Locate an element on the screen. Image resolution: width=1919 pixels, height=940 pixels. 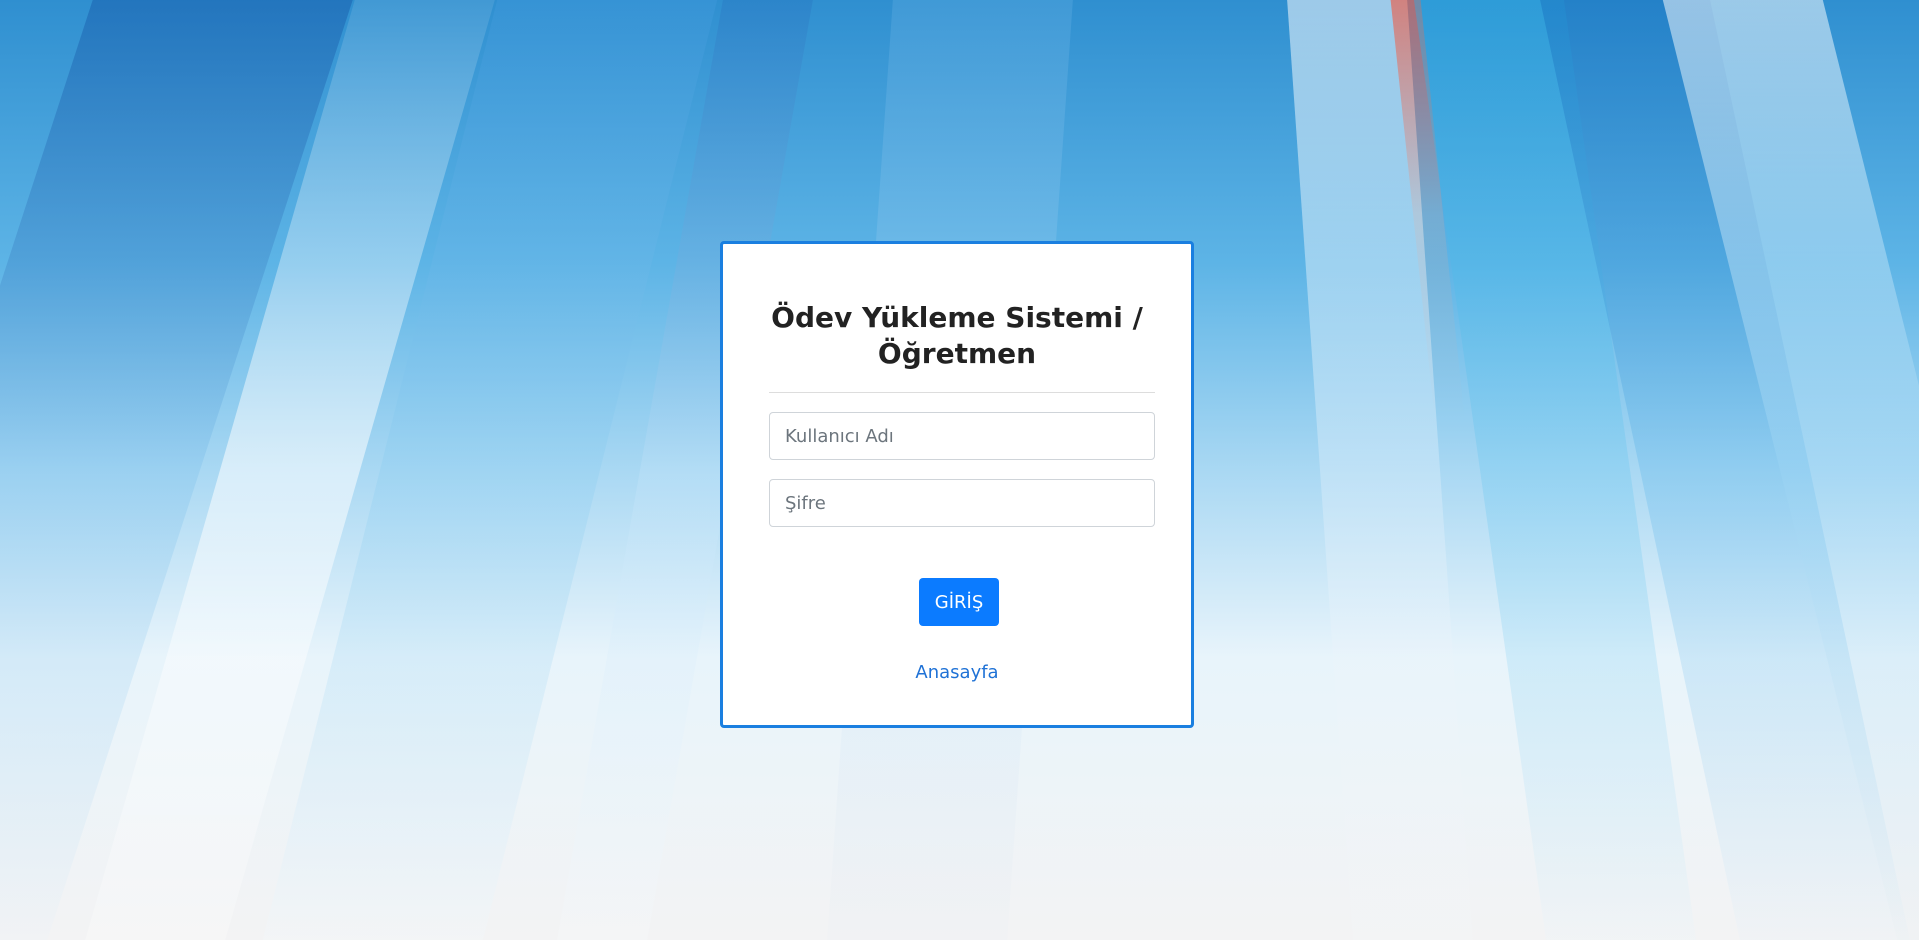
home-link: Anasayfa is located at coordinates (957, 673).